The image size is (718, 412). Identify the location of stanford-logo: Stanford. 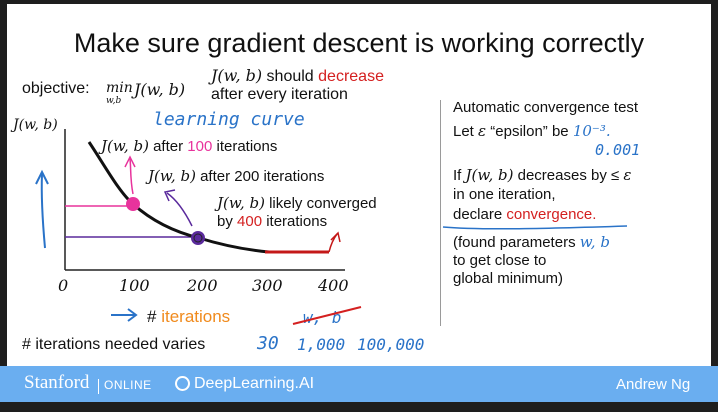
(57, 382).